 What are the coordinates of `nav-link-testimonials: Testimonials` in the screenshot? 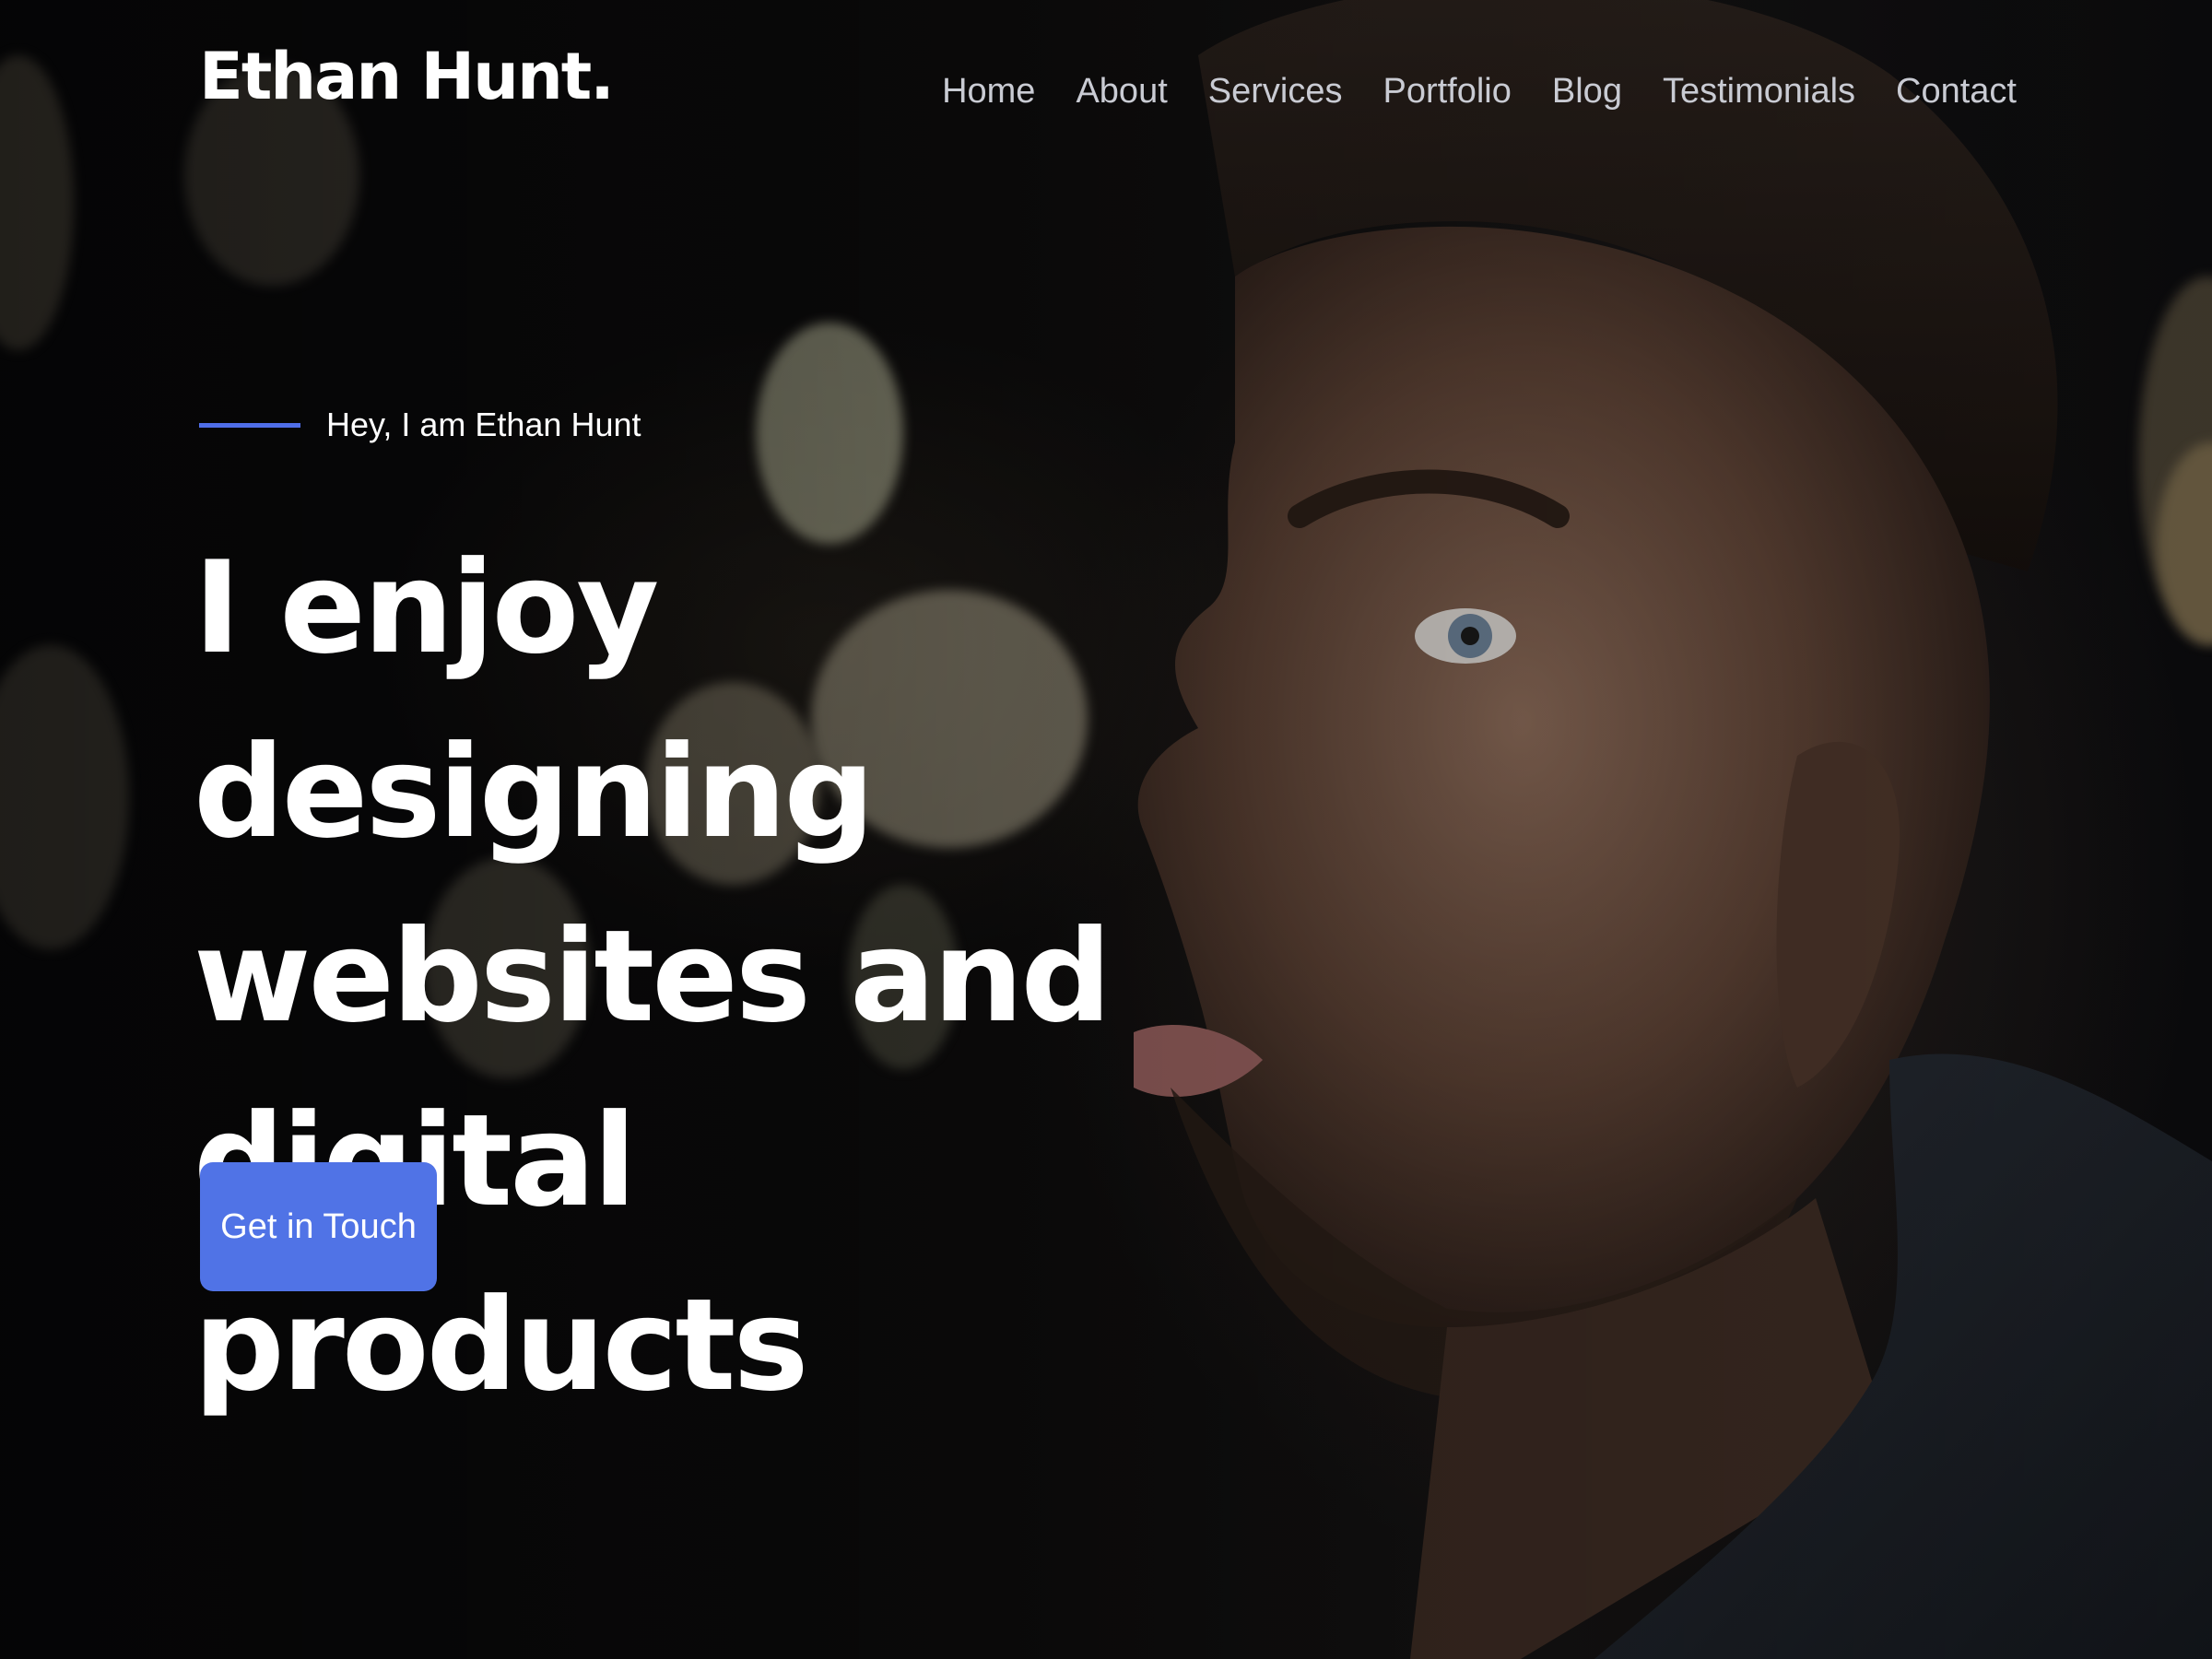 It's located at (1759, 92).